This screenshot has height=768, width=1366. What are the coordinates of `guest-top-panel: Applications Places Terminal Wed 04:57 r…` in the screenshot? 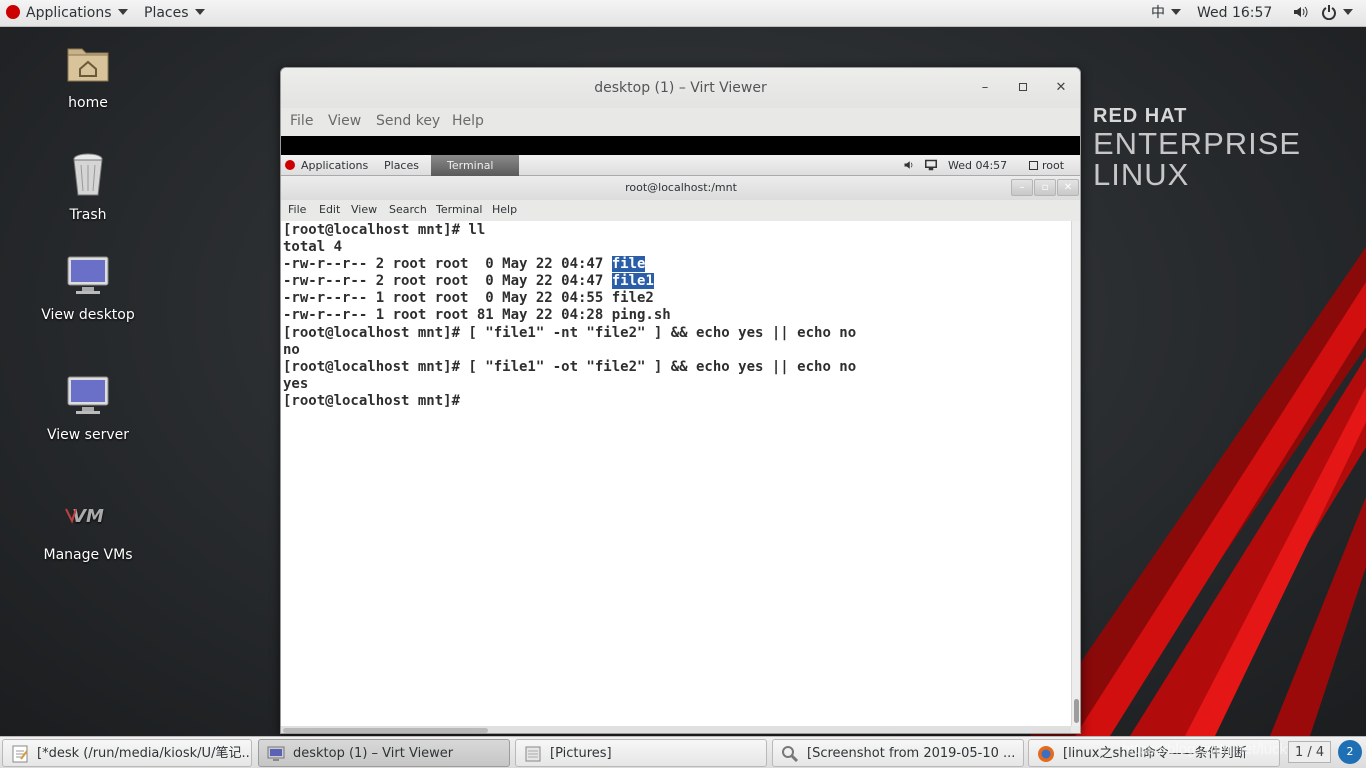 It's located at (680, 165).